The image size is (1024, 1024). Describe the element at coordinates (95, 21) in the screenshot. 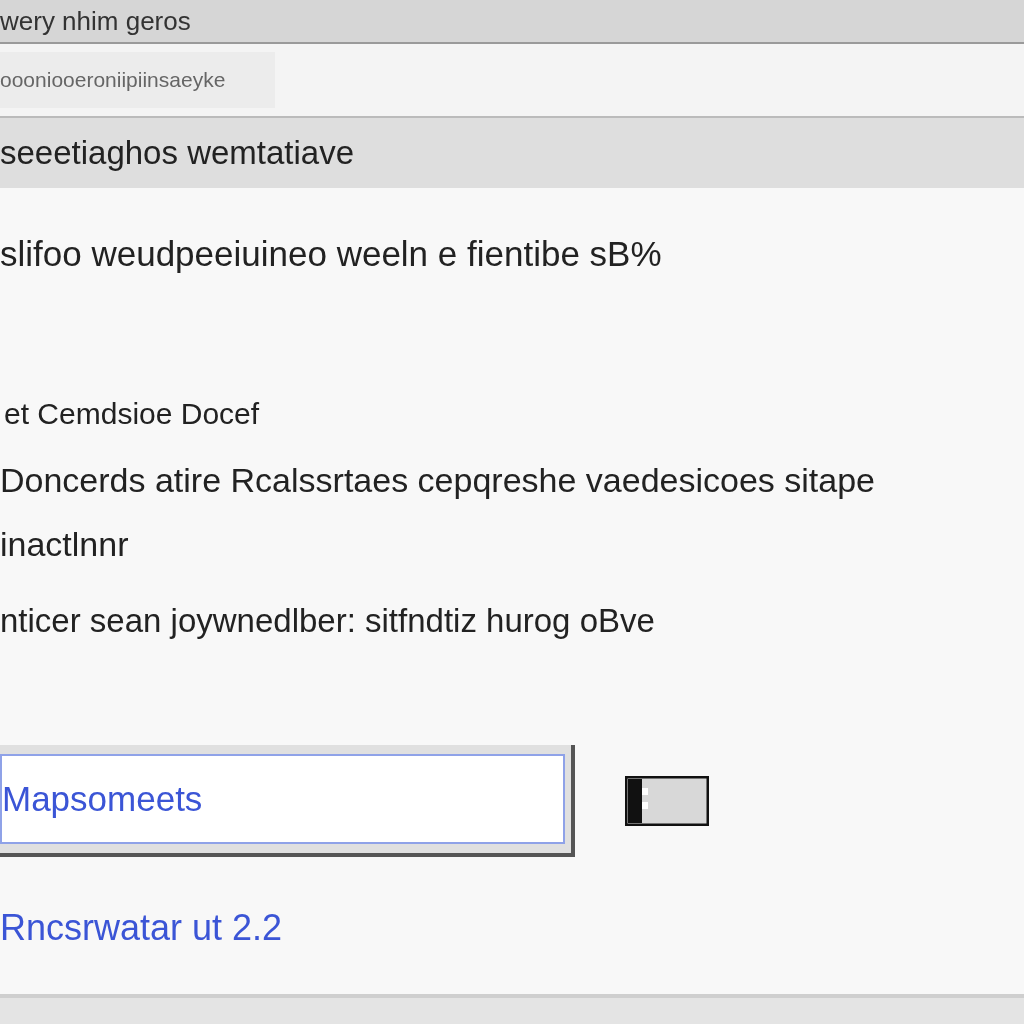

I see `window-title: wery nhim geros` at that location.